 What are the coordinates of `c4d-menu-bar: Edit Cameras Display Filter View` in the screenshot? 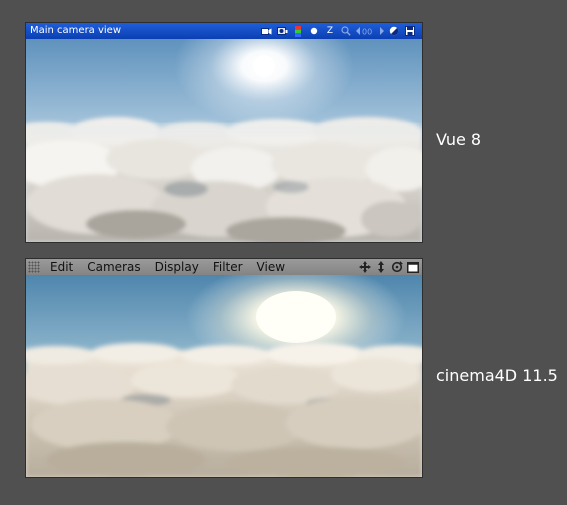 It's located at (224, 267).